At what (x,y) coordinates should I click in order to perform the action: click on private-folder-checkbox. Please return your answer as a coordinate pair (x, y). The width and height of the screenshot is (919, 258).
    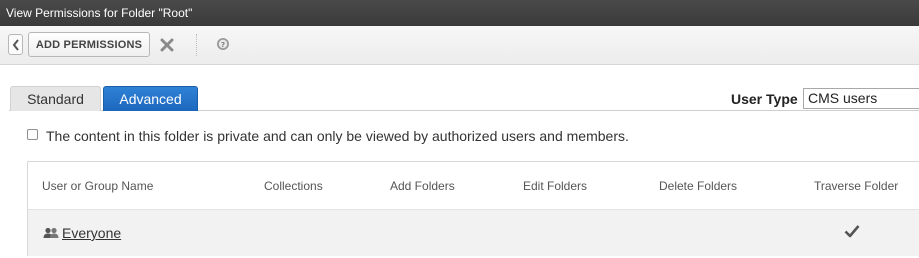
    Looking at the image, I should click on (32, 134).